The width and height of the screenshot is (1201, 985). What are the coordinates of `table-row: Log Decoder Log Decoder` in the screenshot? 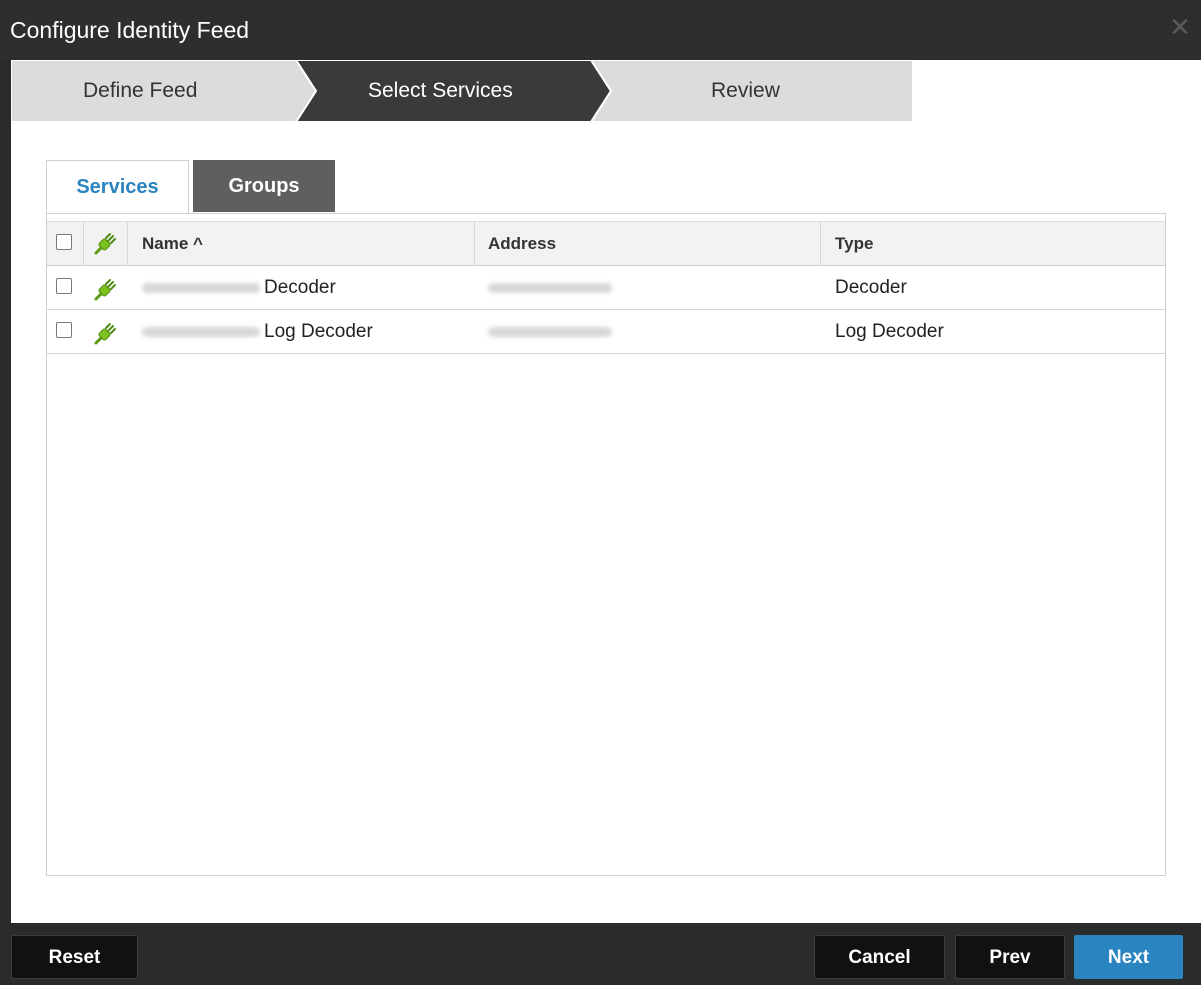 It's located at (606, 332).